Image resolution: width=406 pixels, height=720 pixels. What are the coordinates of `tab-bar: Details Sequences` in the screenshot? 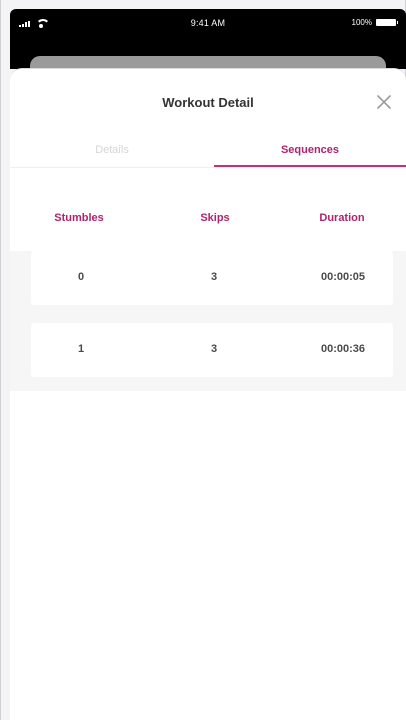 It's located at (208, 150).